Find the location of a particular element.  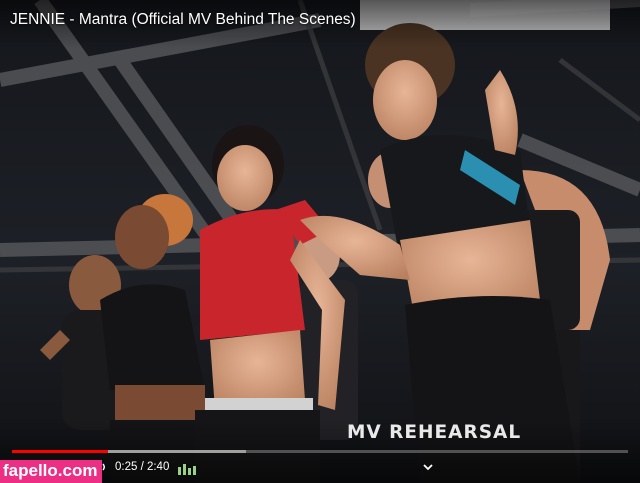

time-display: 0:25 / 2:40 is located at coordinates (142, 467).